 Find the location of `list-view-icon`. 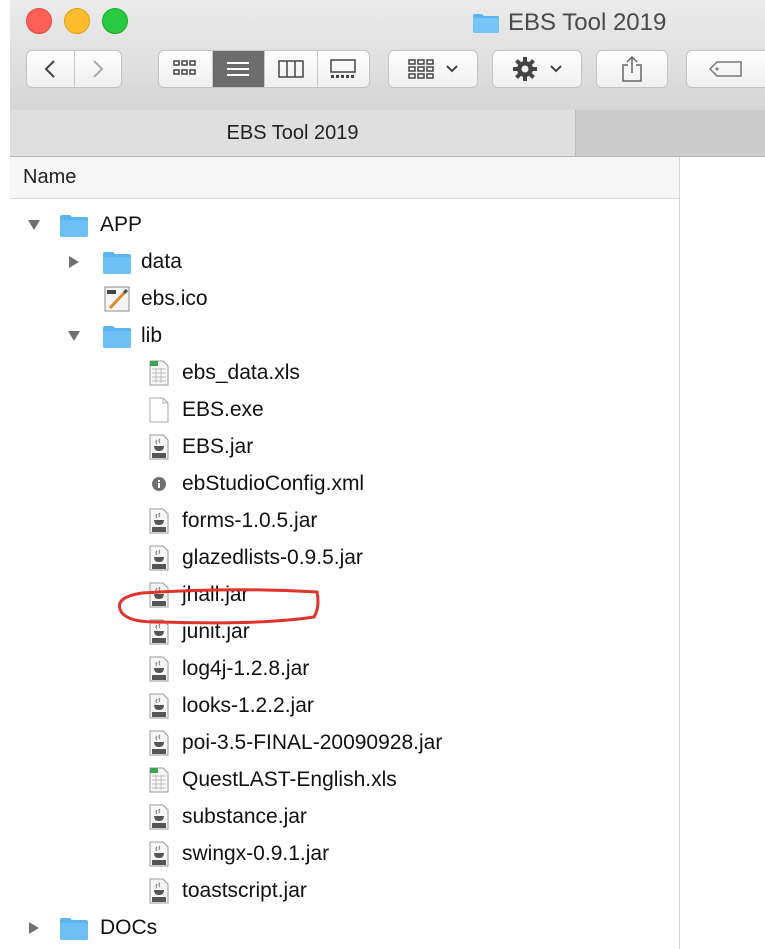

list-view-icon is located at coordinates (238, 69).